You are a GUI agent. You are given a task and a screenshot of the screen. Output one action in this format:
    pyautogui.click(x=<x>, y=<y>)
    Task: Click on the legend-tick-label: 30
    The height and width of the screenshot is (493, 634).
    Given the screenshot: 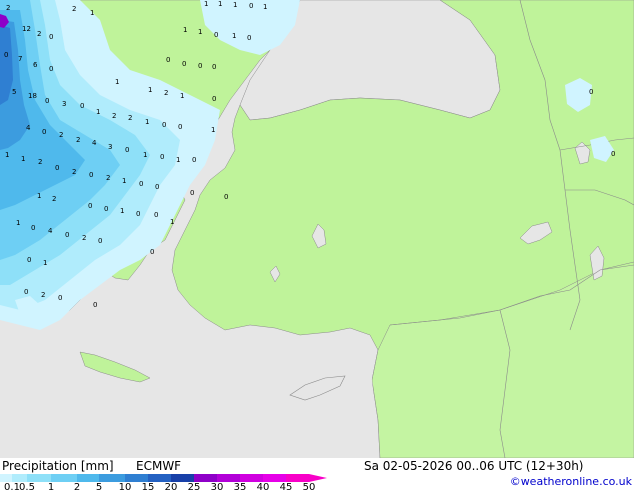 What is the action you would take?
    pyautogui.click(x=217, y=487)
    